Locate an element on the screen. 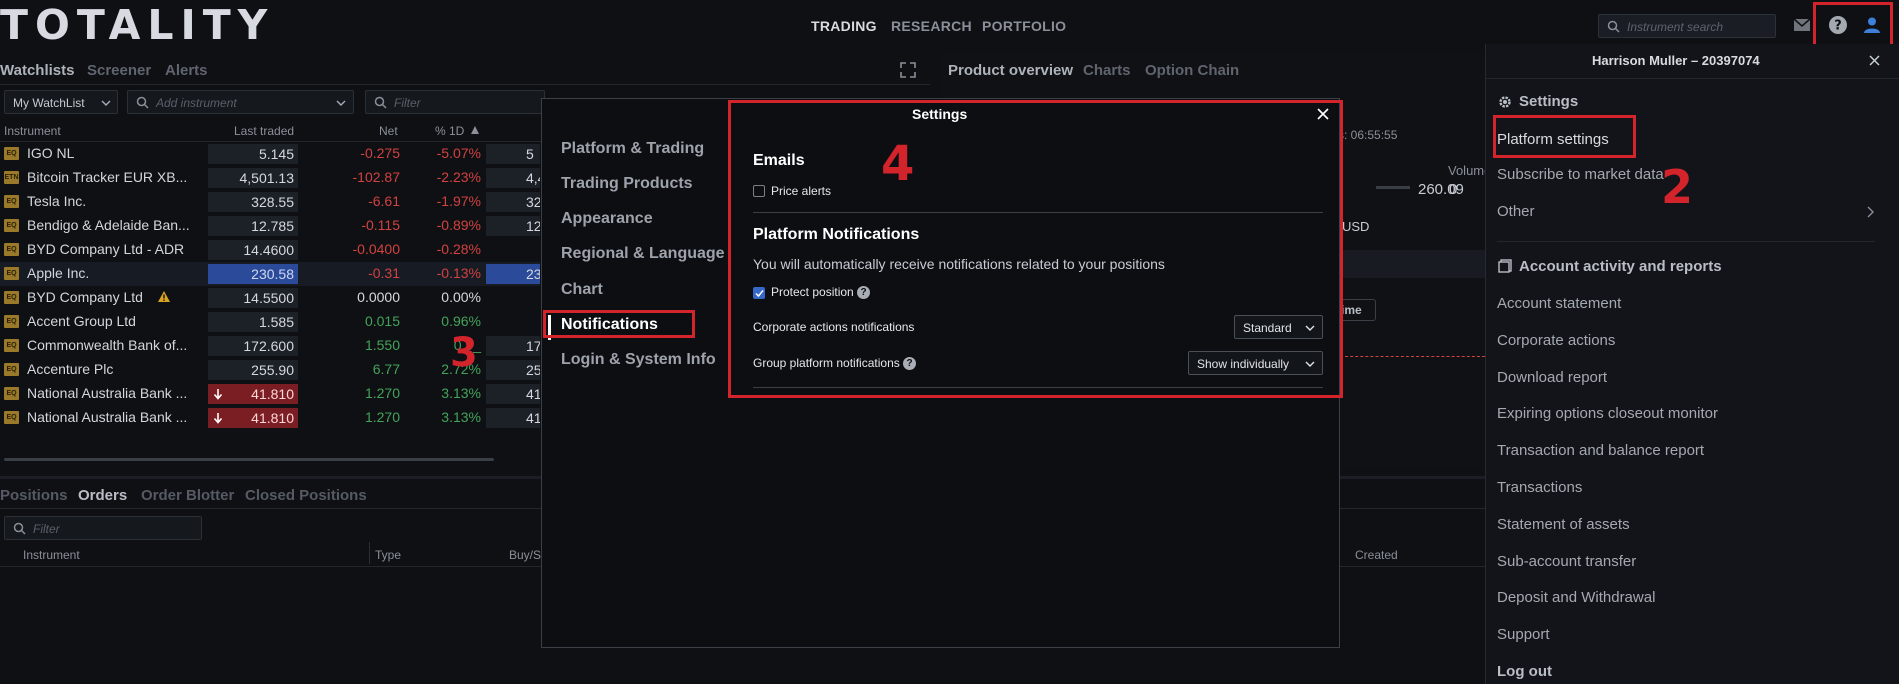 Image resolution: width=1899 pixels, height=684 pixels. settings-nav-login-system-info: Login & System Info is located at coordinates (638, 360).